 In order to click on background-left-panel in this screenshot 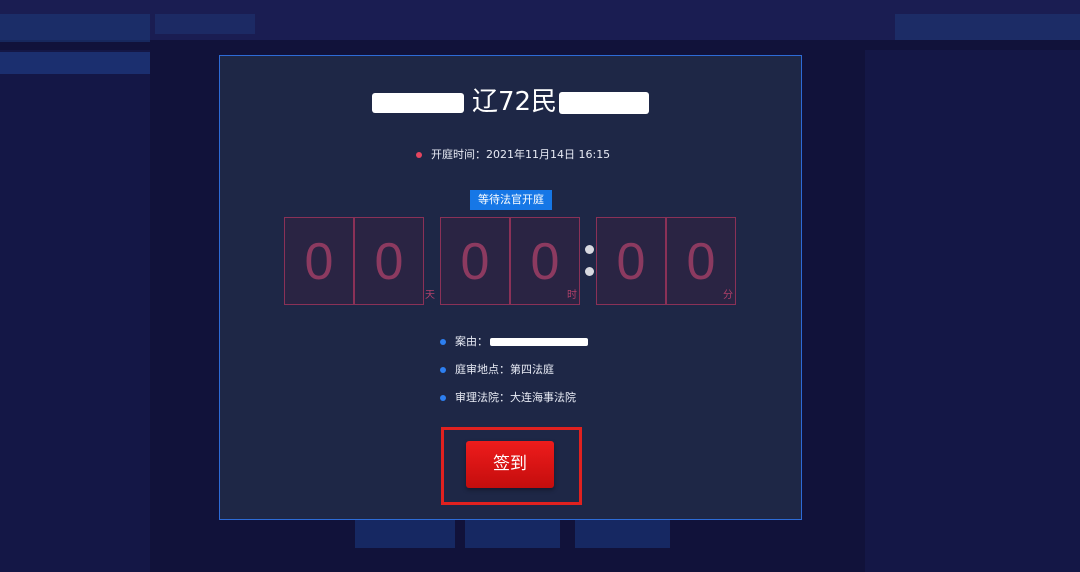, I will do `click(75, 311)`.